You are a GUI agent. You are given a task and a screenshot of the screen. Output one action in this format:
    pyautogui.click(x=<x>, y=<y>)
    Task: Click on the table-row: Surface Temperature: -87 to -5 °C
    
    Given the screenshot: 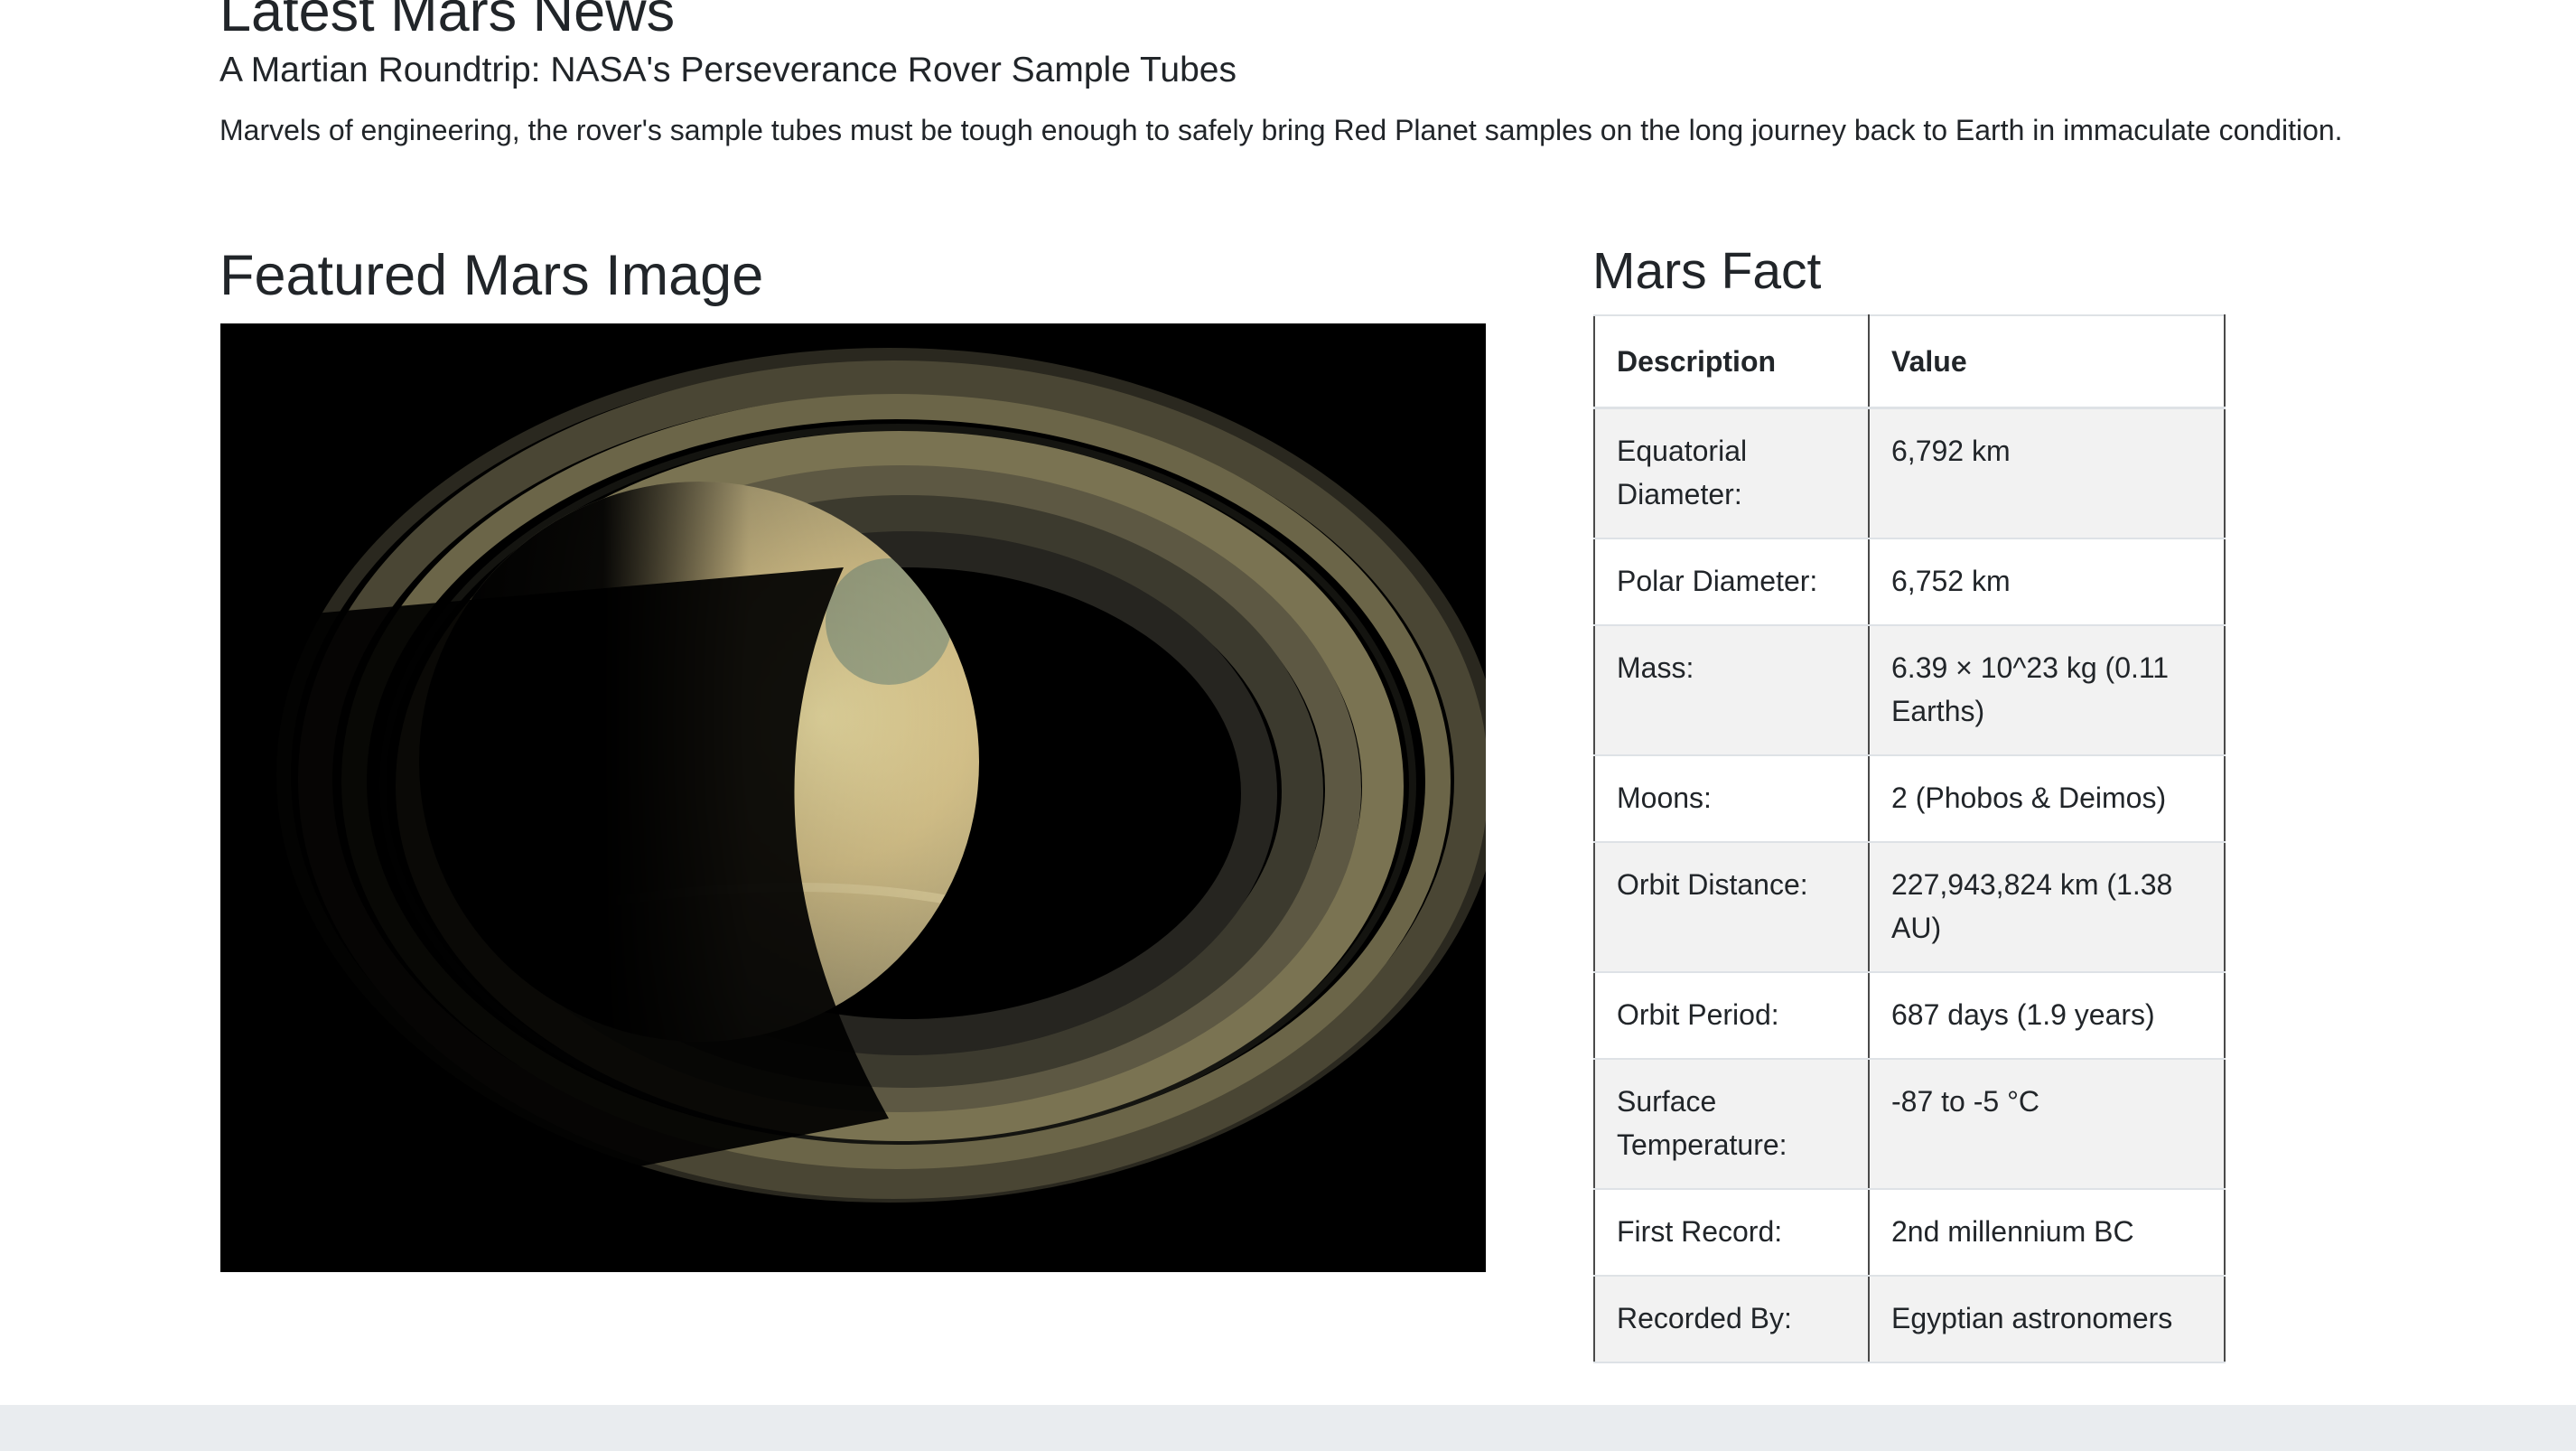 What is the action you would take?
    pyautogui.click(x=1909, y=1124)
    